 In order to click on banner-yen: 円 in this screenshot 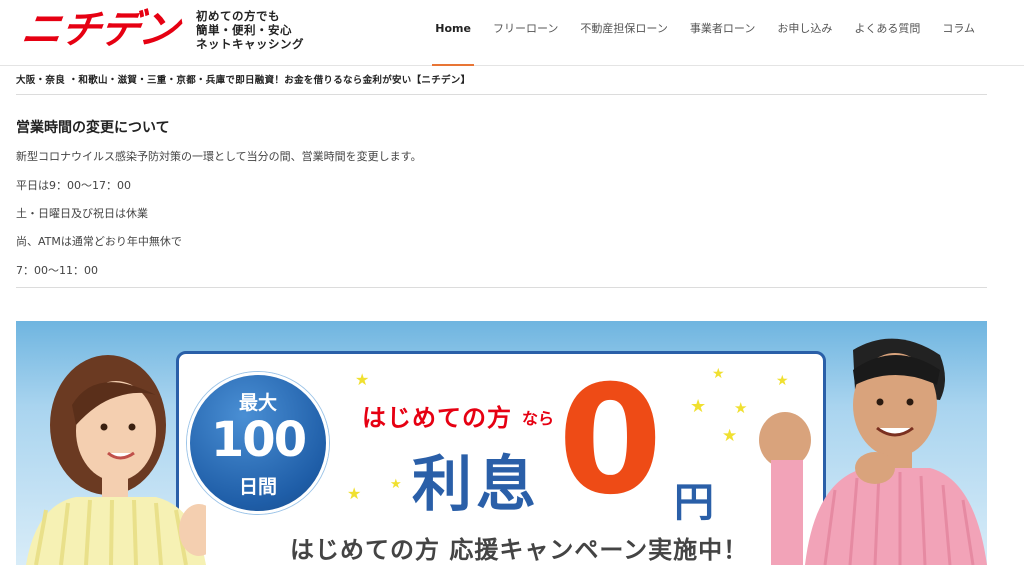, I will do `click(694, 503)`.